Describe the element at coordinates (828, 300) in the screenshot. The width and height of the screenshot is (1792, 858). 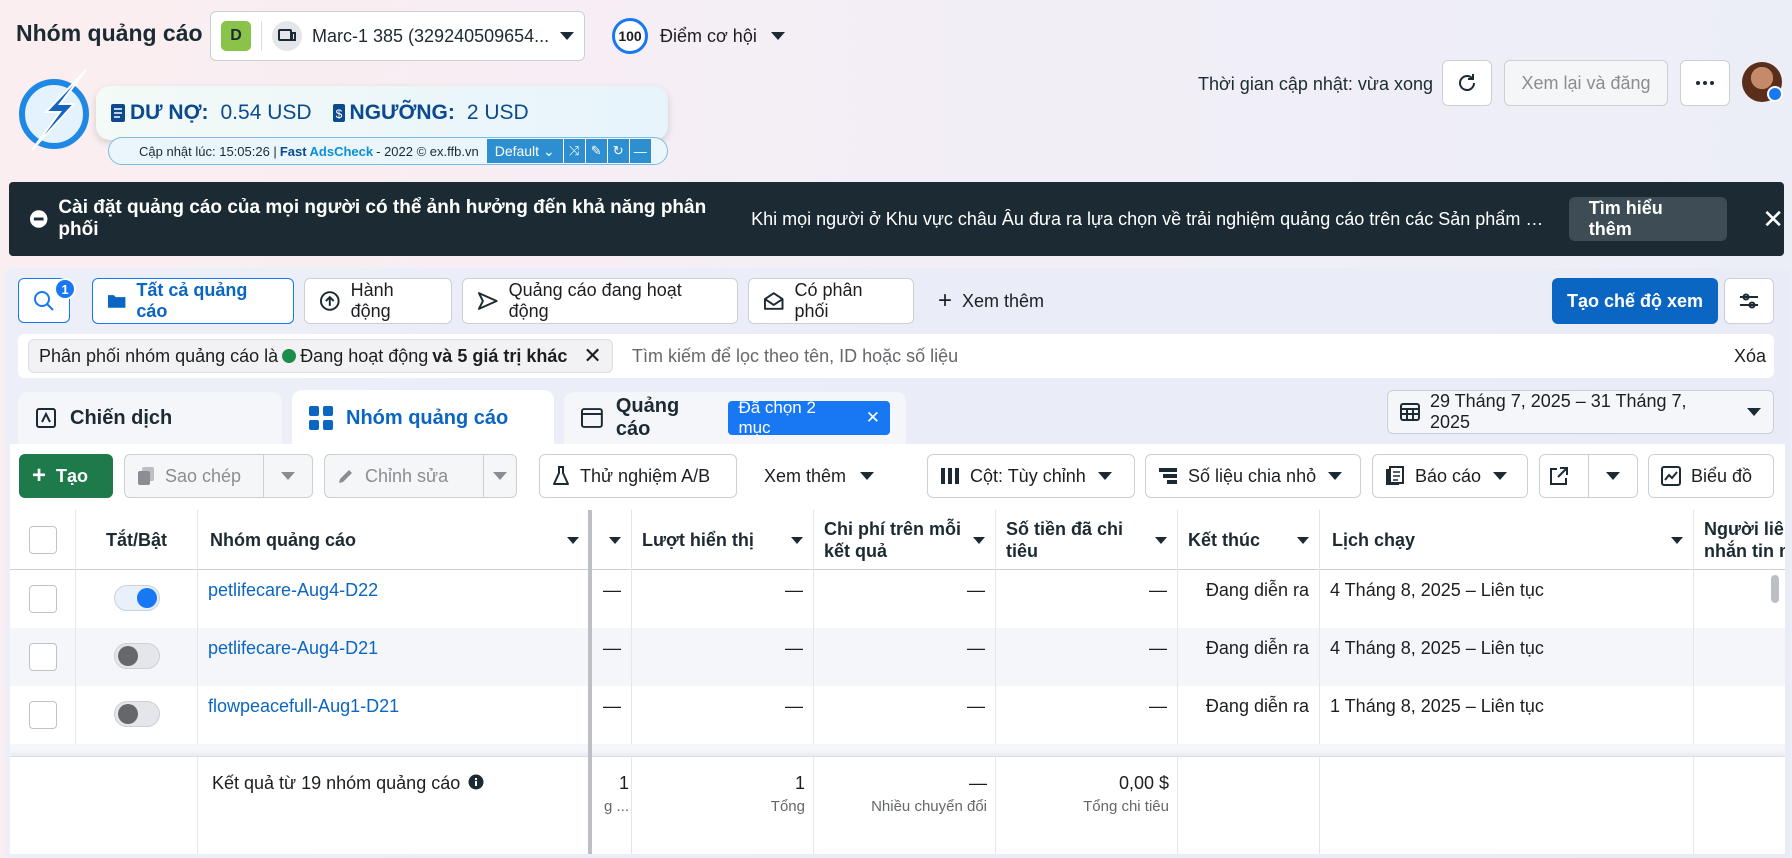
I see `delivering-label: Có phân phối` at that location.